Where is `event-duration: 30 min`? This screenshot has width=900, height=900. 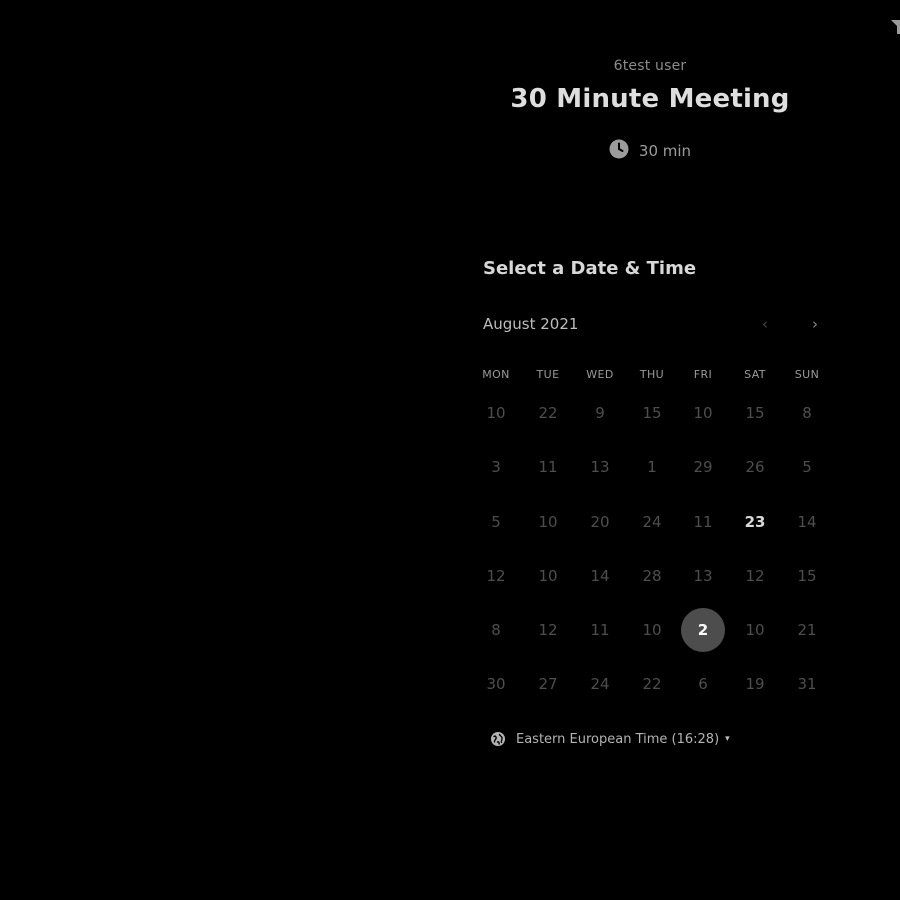
event-duration: 30 min is located at coordinates (650, 149).